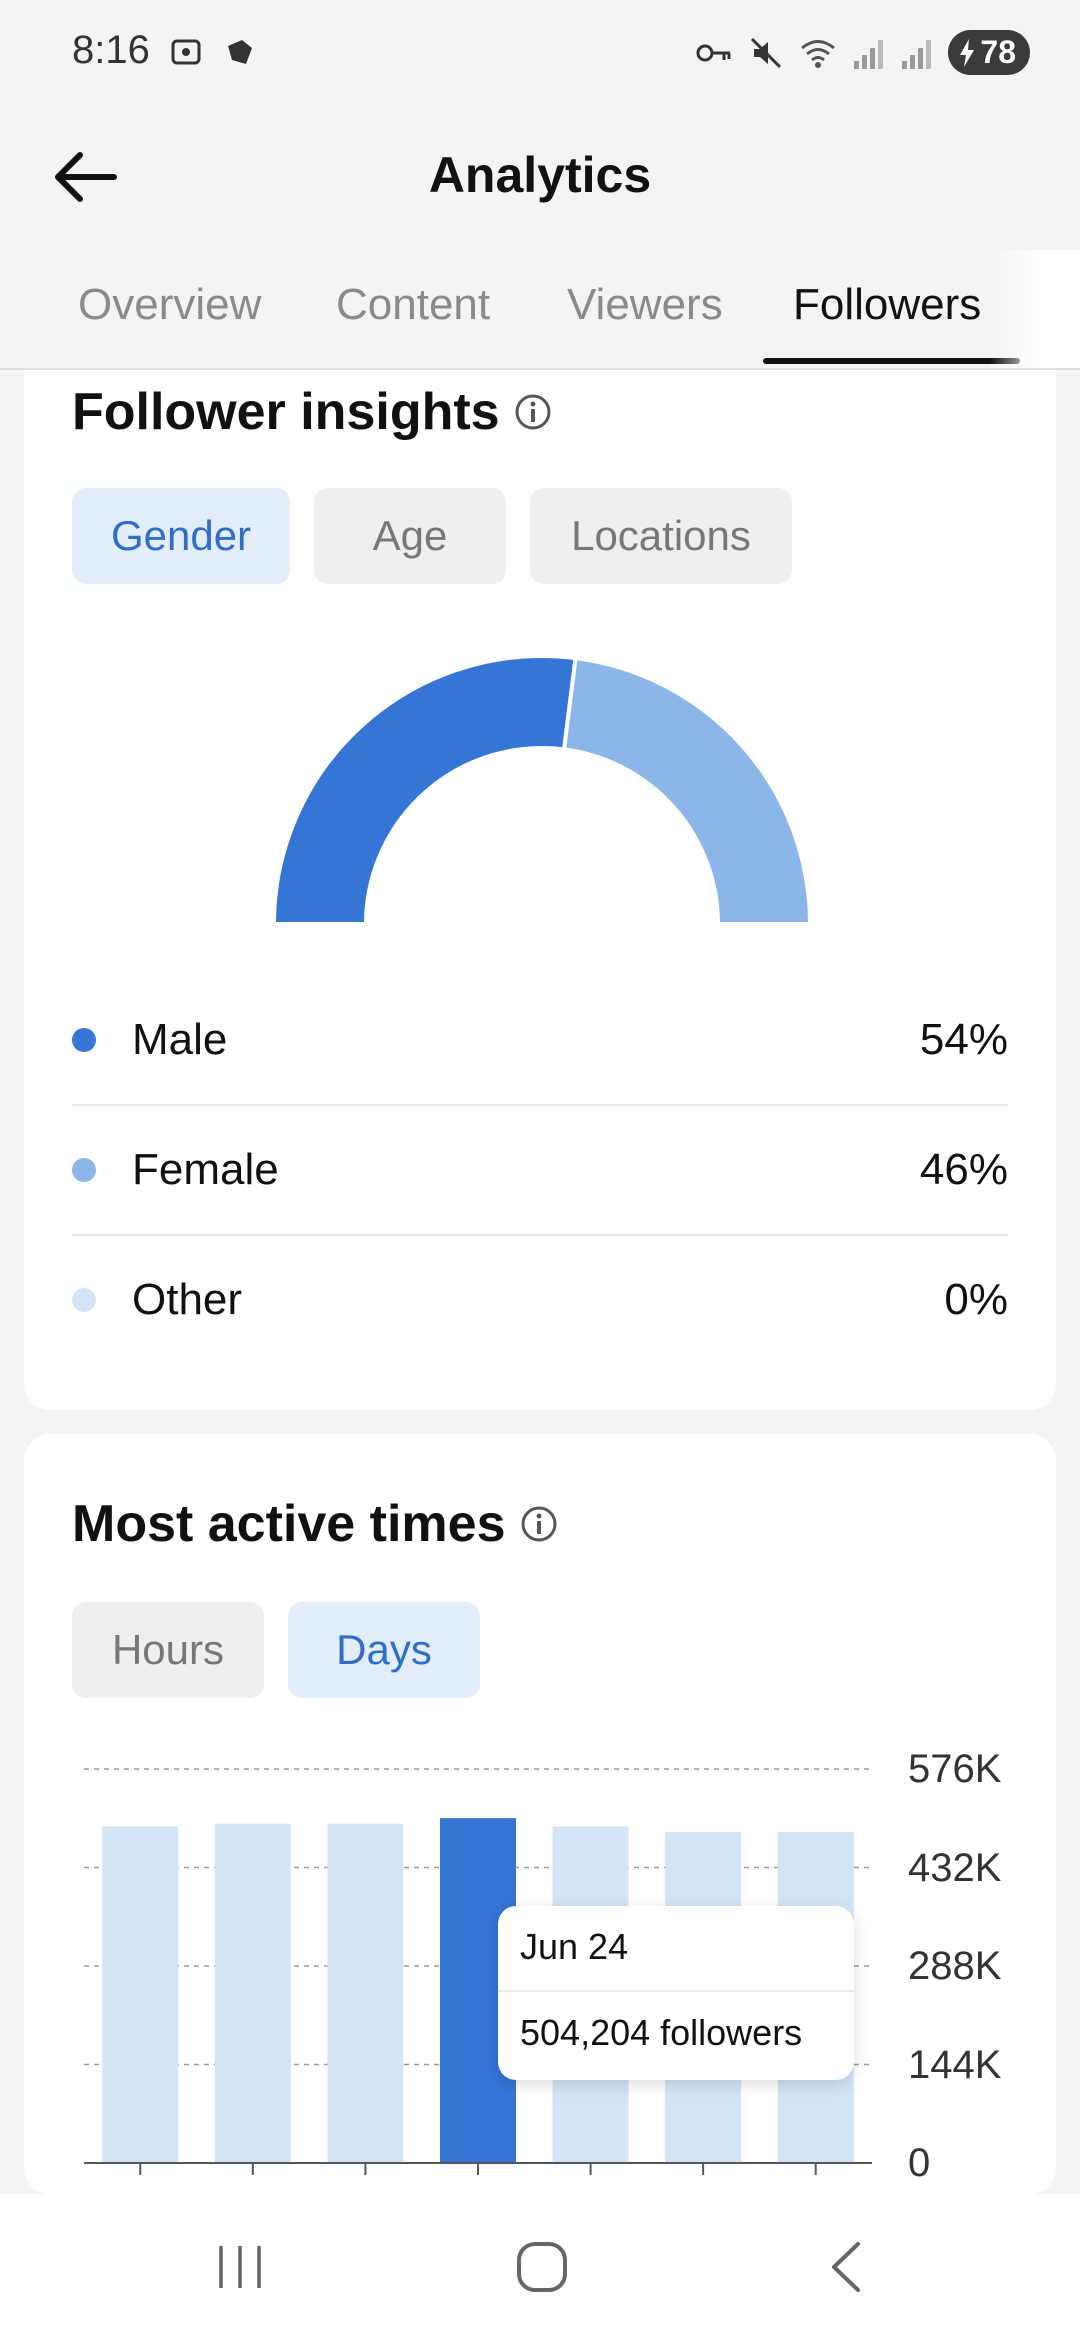 The image size is (1080, 2340). What do you see at coordinates (955, 1769) in the screenshot?
I see `y-tick-label-576K: 576K` at bounding box center [955, 1769].